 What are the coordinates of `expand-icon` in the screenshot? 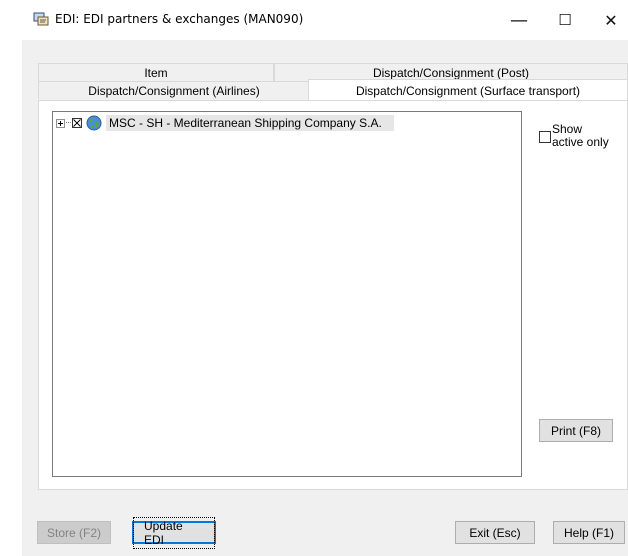 It's located at (60, 123).